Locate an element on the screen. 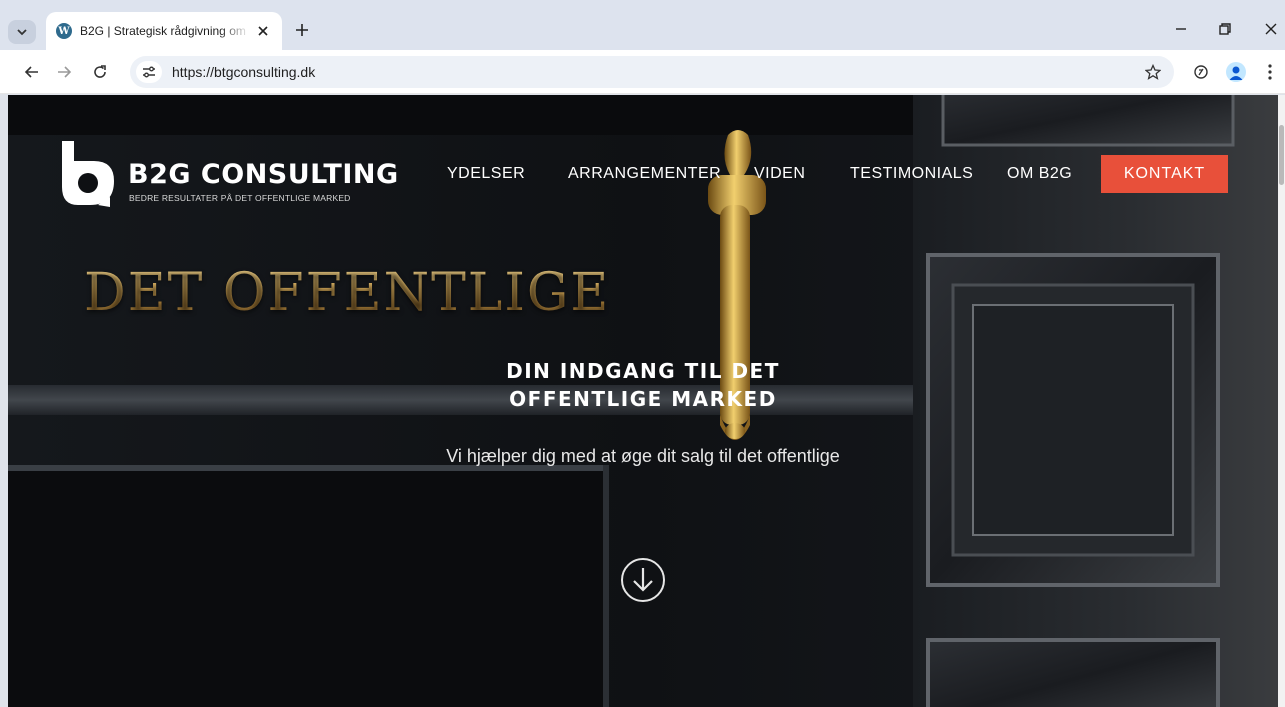  tab-search-button is located at coordinates (22, 32).